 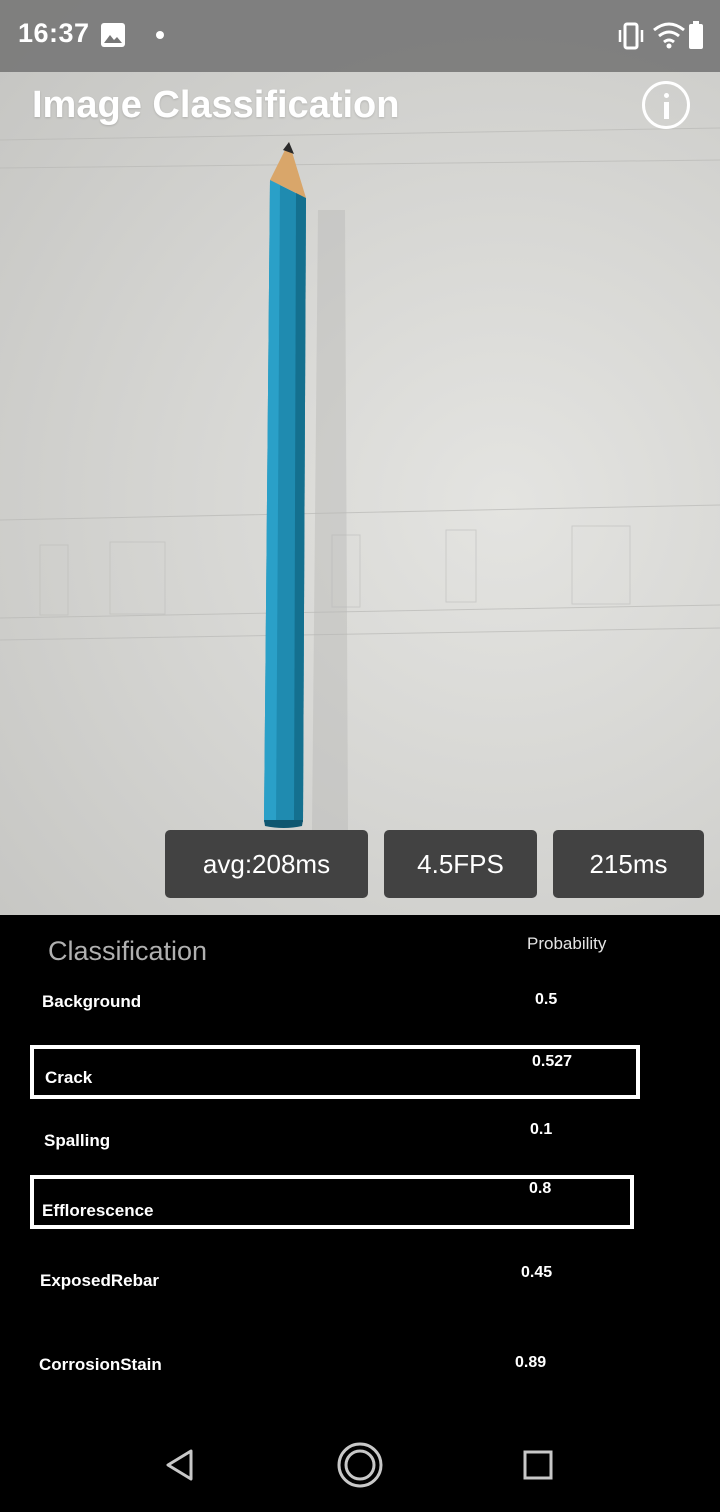 I want to click on inference-time: 215ms, so click(x=628, y=864).